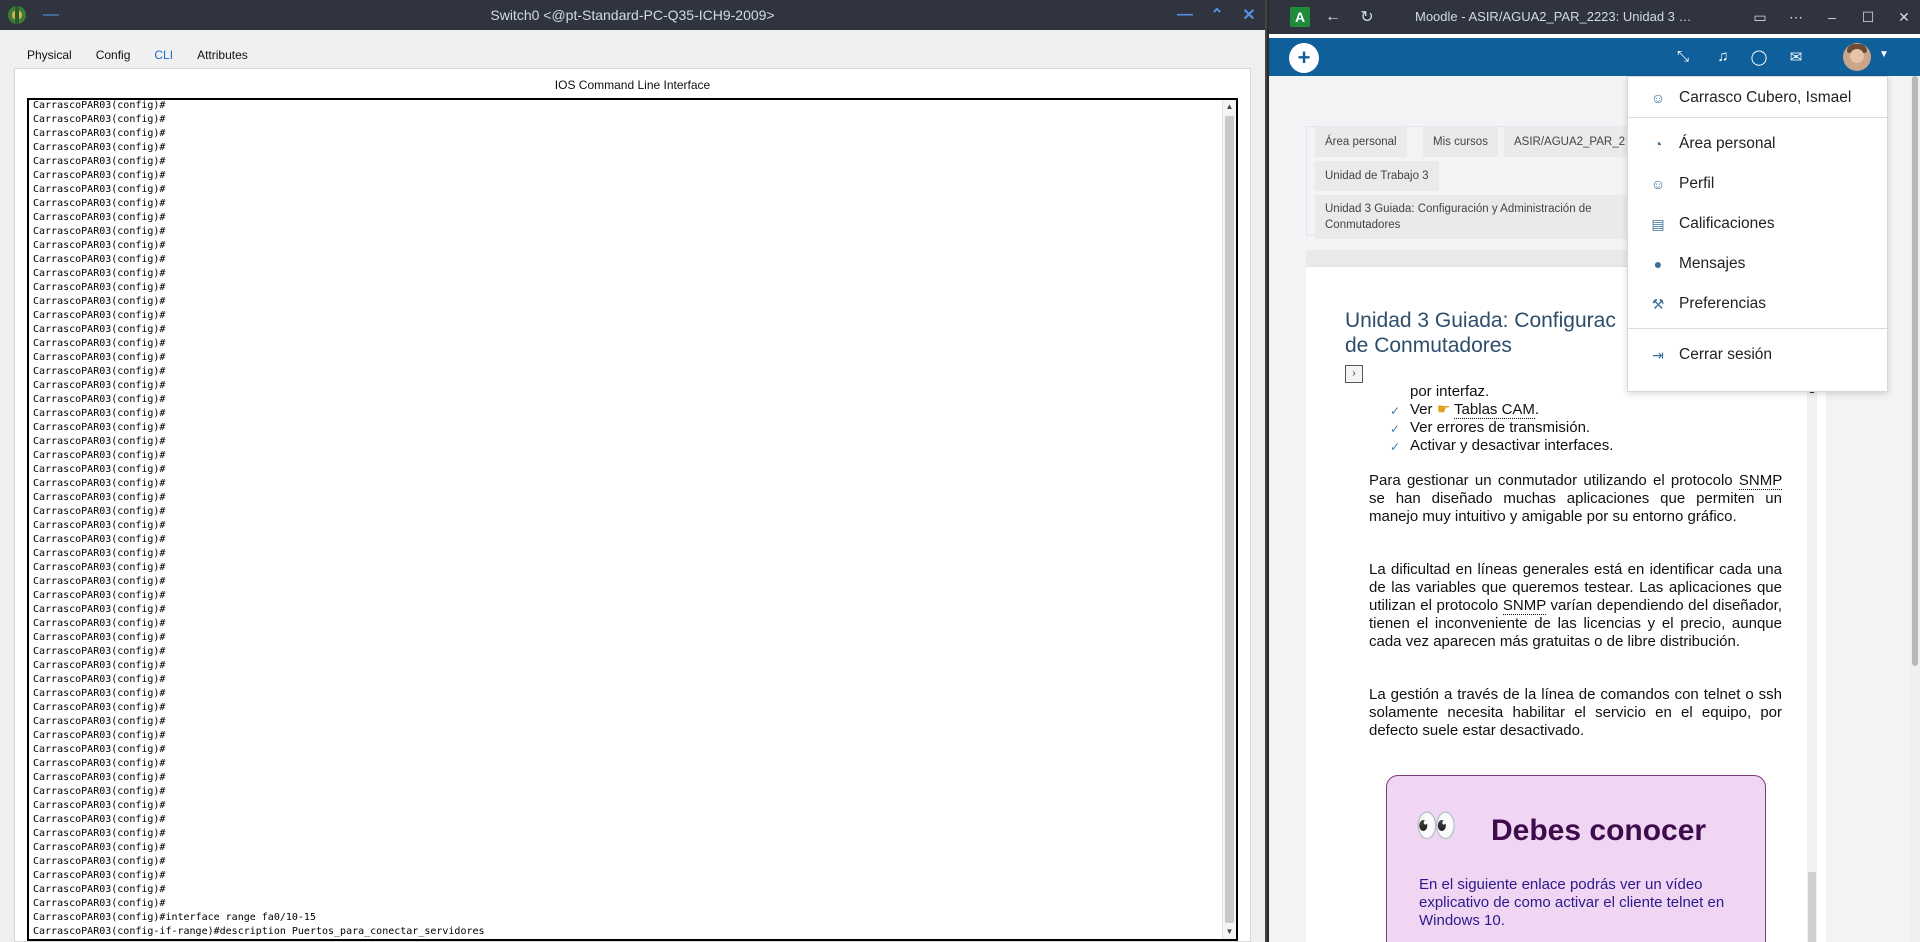  I want to click on notifications-bell-icon: ♫, so click(1723, 56).